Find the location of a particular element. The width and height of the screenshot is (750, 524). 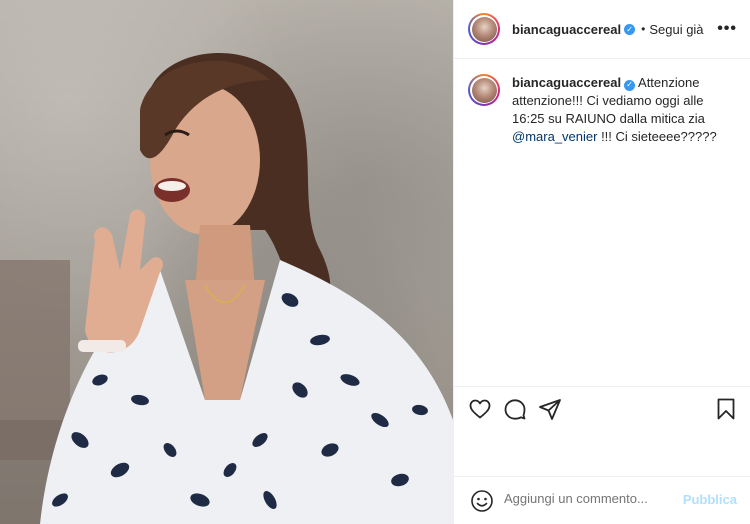

share-icon is located at coordinates (550, 409).